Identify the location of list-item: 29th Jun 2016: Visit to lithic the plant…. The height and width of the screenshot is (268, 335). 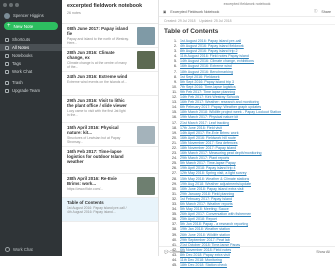
(110, 109).